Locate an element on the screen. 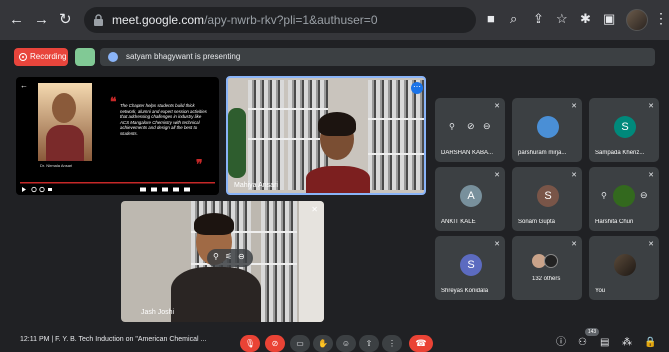 This screenshot has height=352, width=669. profile-avatar is located at coordinates (637, 20).